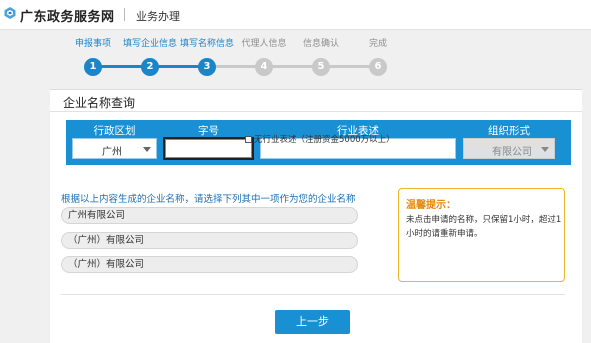  I want to click on no-industry-option: 无行业表述（注册资金5000万以上）, so click(320, 139).